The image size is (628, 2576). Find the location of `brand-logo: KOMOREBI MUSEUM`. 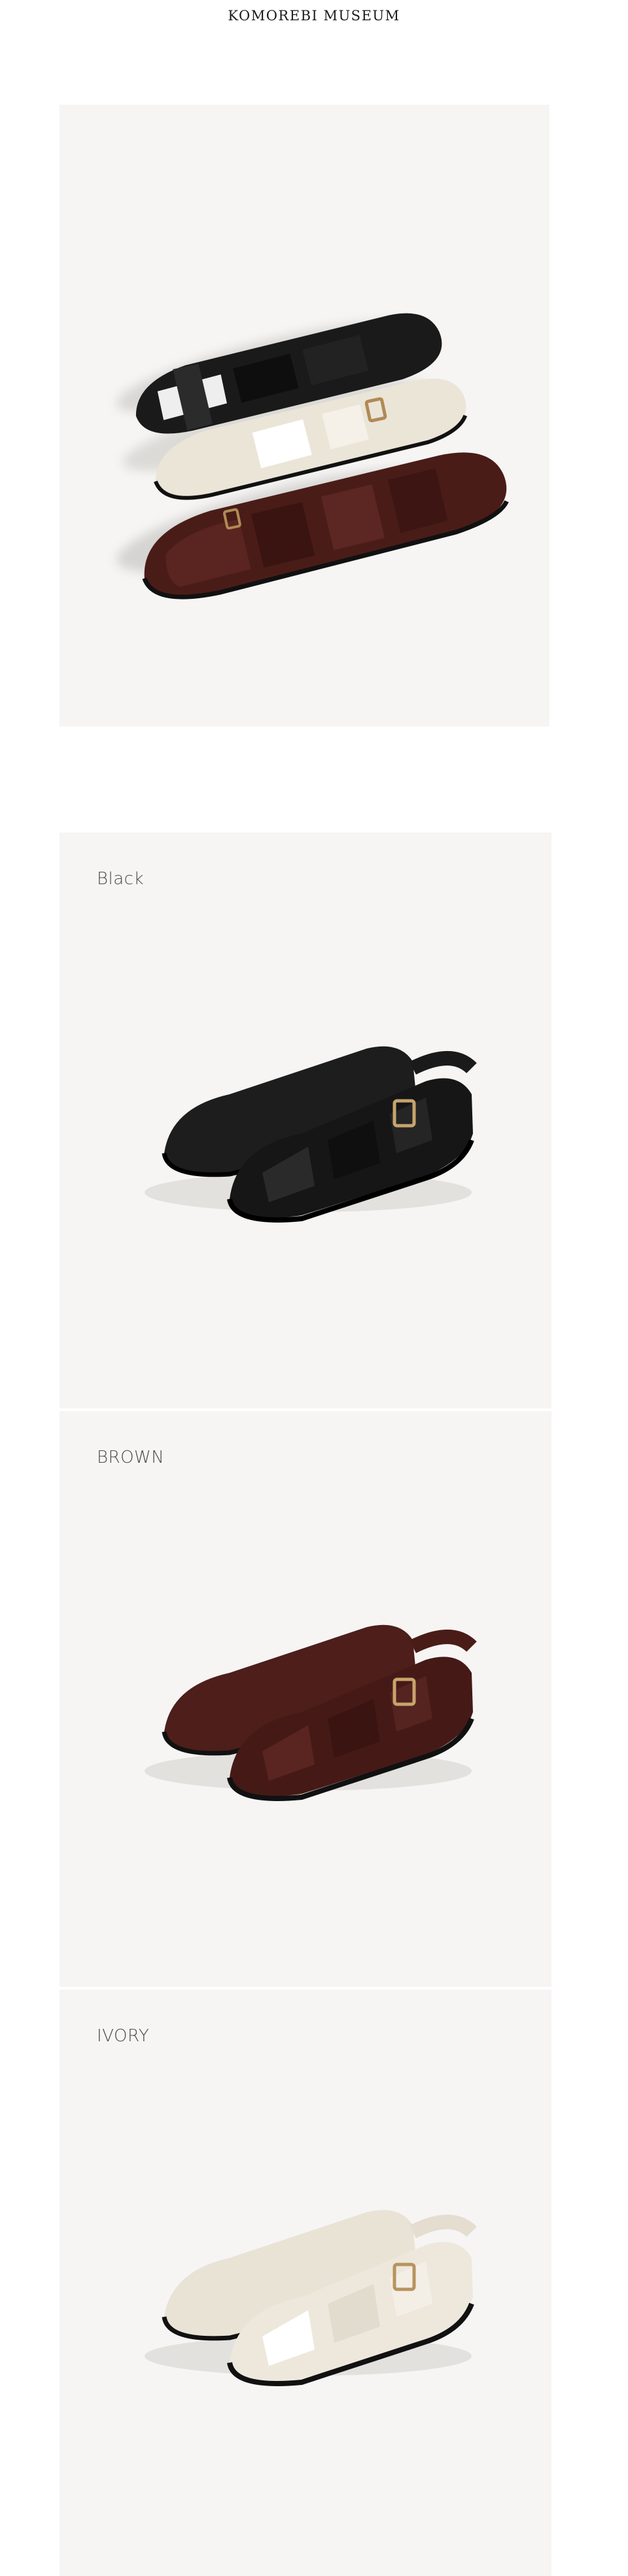

brand-logo: KOMOREBI MUSEUM is located at coordinates (314, 16).